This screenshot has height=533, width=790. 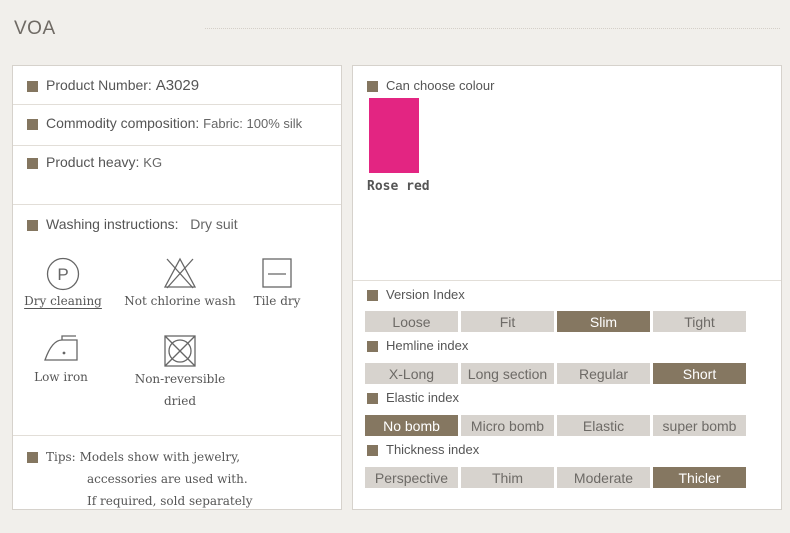 I want to click on hemline-option-short: Short, so click(x=699, y=373).